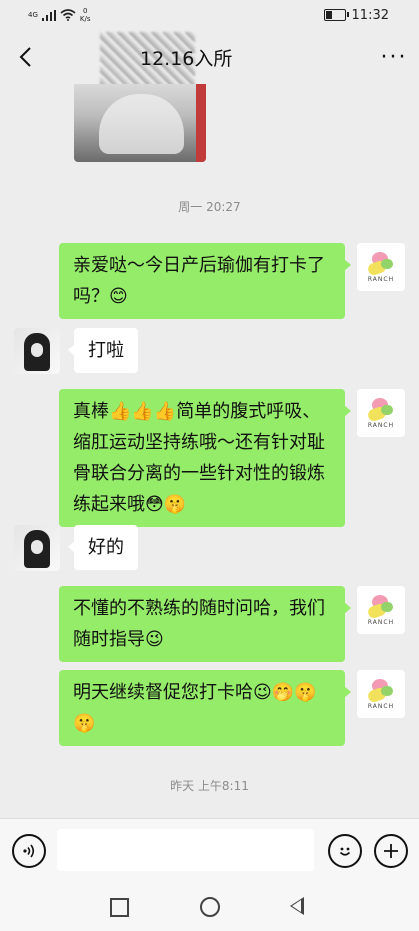 Image resolution: width=419 pixels, height=931 pixels. I want to click on message-bubble-contact: 好的, so click(103, 547).